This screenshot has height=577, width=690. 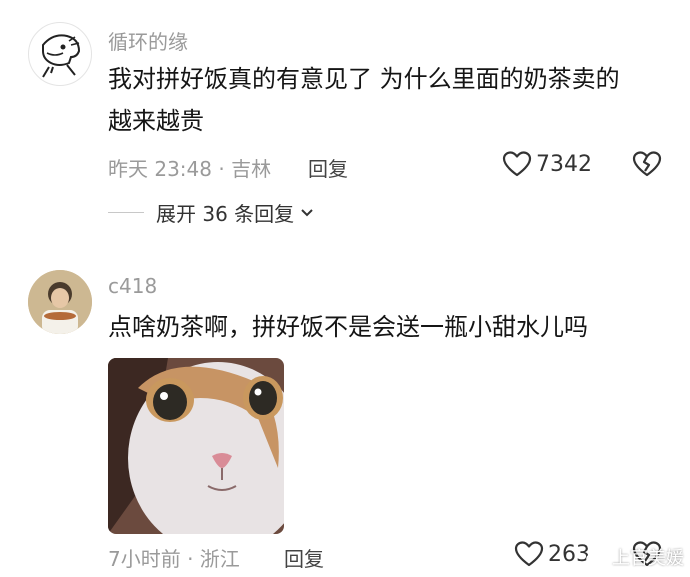 I want to click on cat-meme-image, so click(x=196, y=446).